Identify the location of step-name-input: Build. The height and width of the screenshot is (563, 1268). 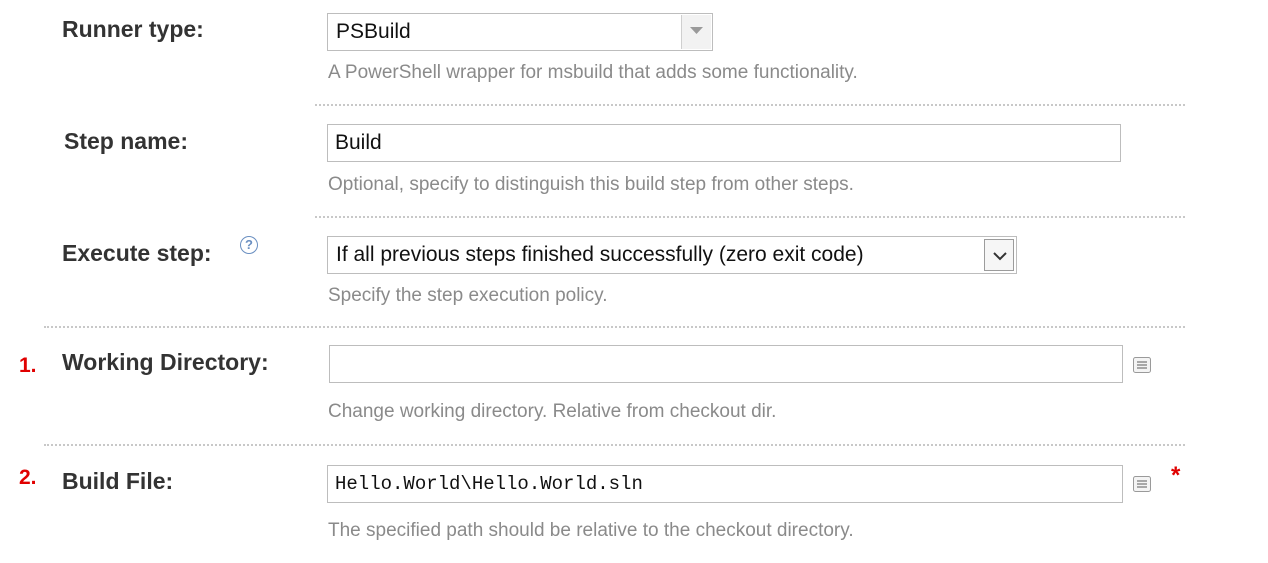
(724, 143).